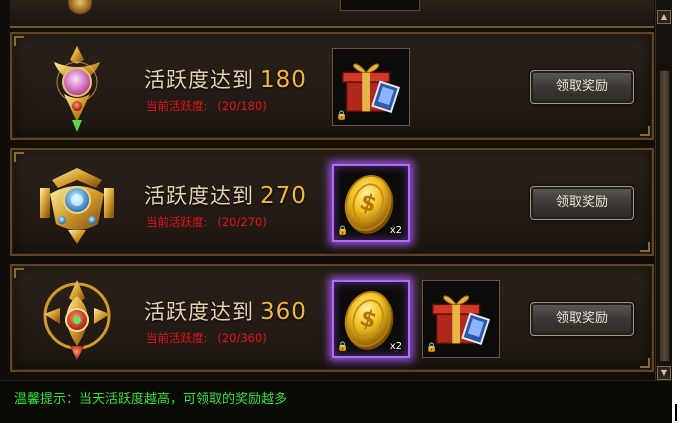 The image size is (682, 423). I want to click on current-activity: 当前活跃度: (20/180), so click(206, 106).